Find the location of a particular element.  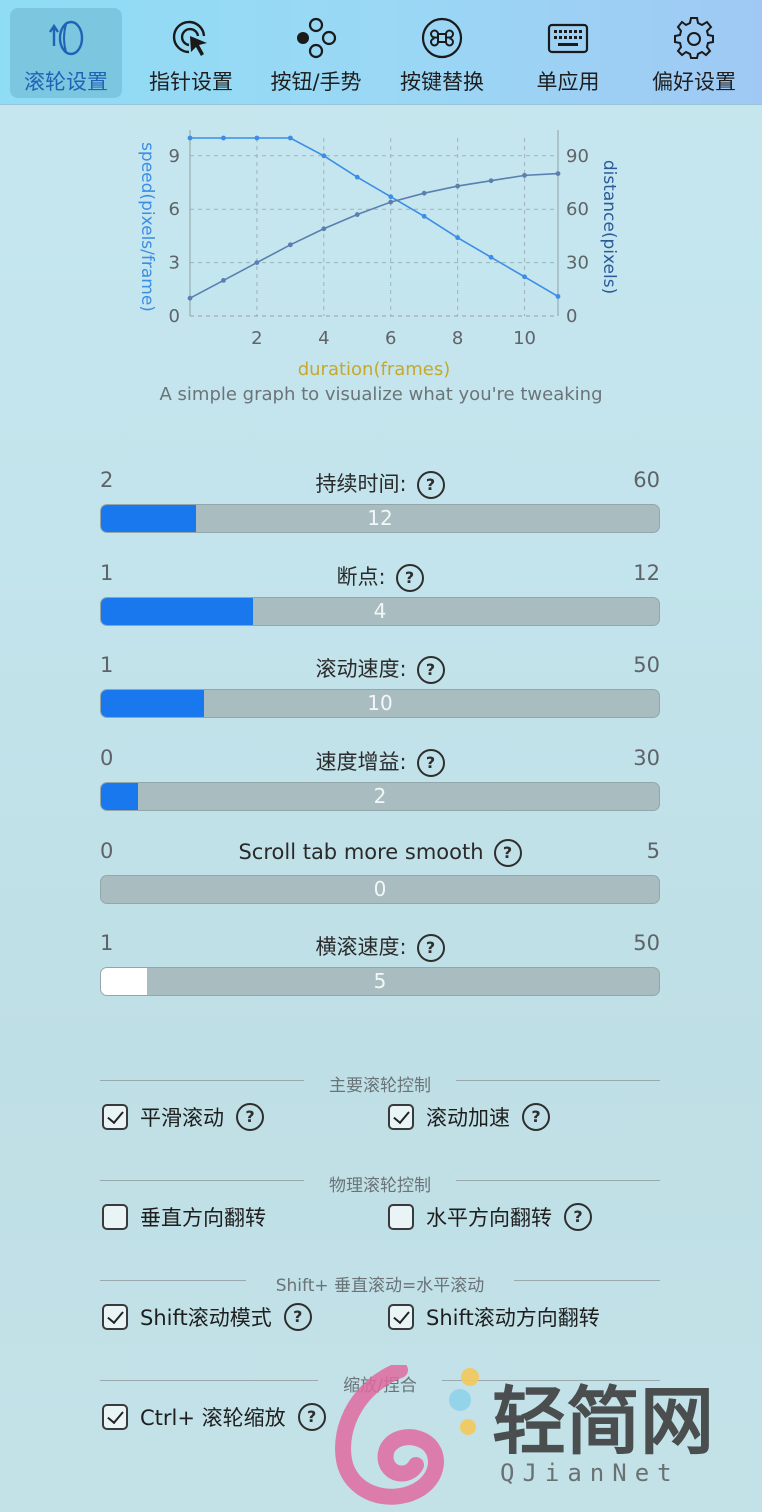

keyboard-icon is located at coordinates (568, 38).